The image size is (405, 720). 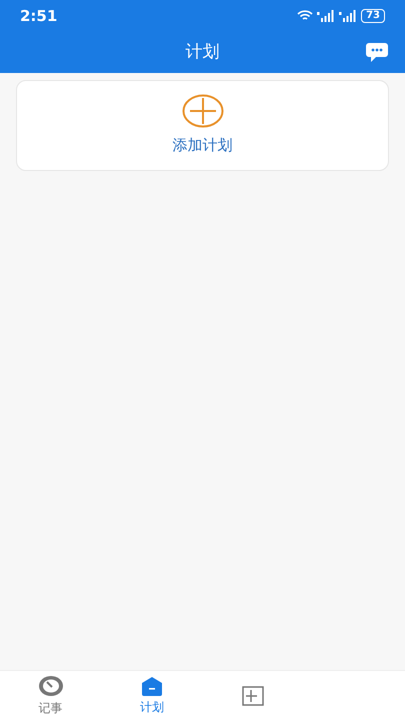 What do you see at coordinates (253, 696) in the screenshot?
I see `layout-icon` at bounding box center [253, 696].